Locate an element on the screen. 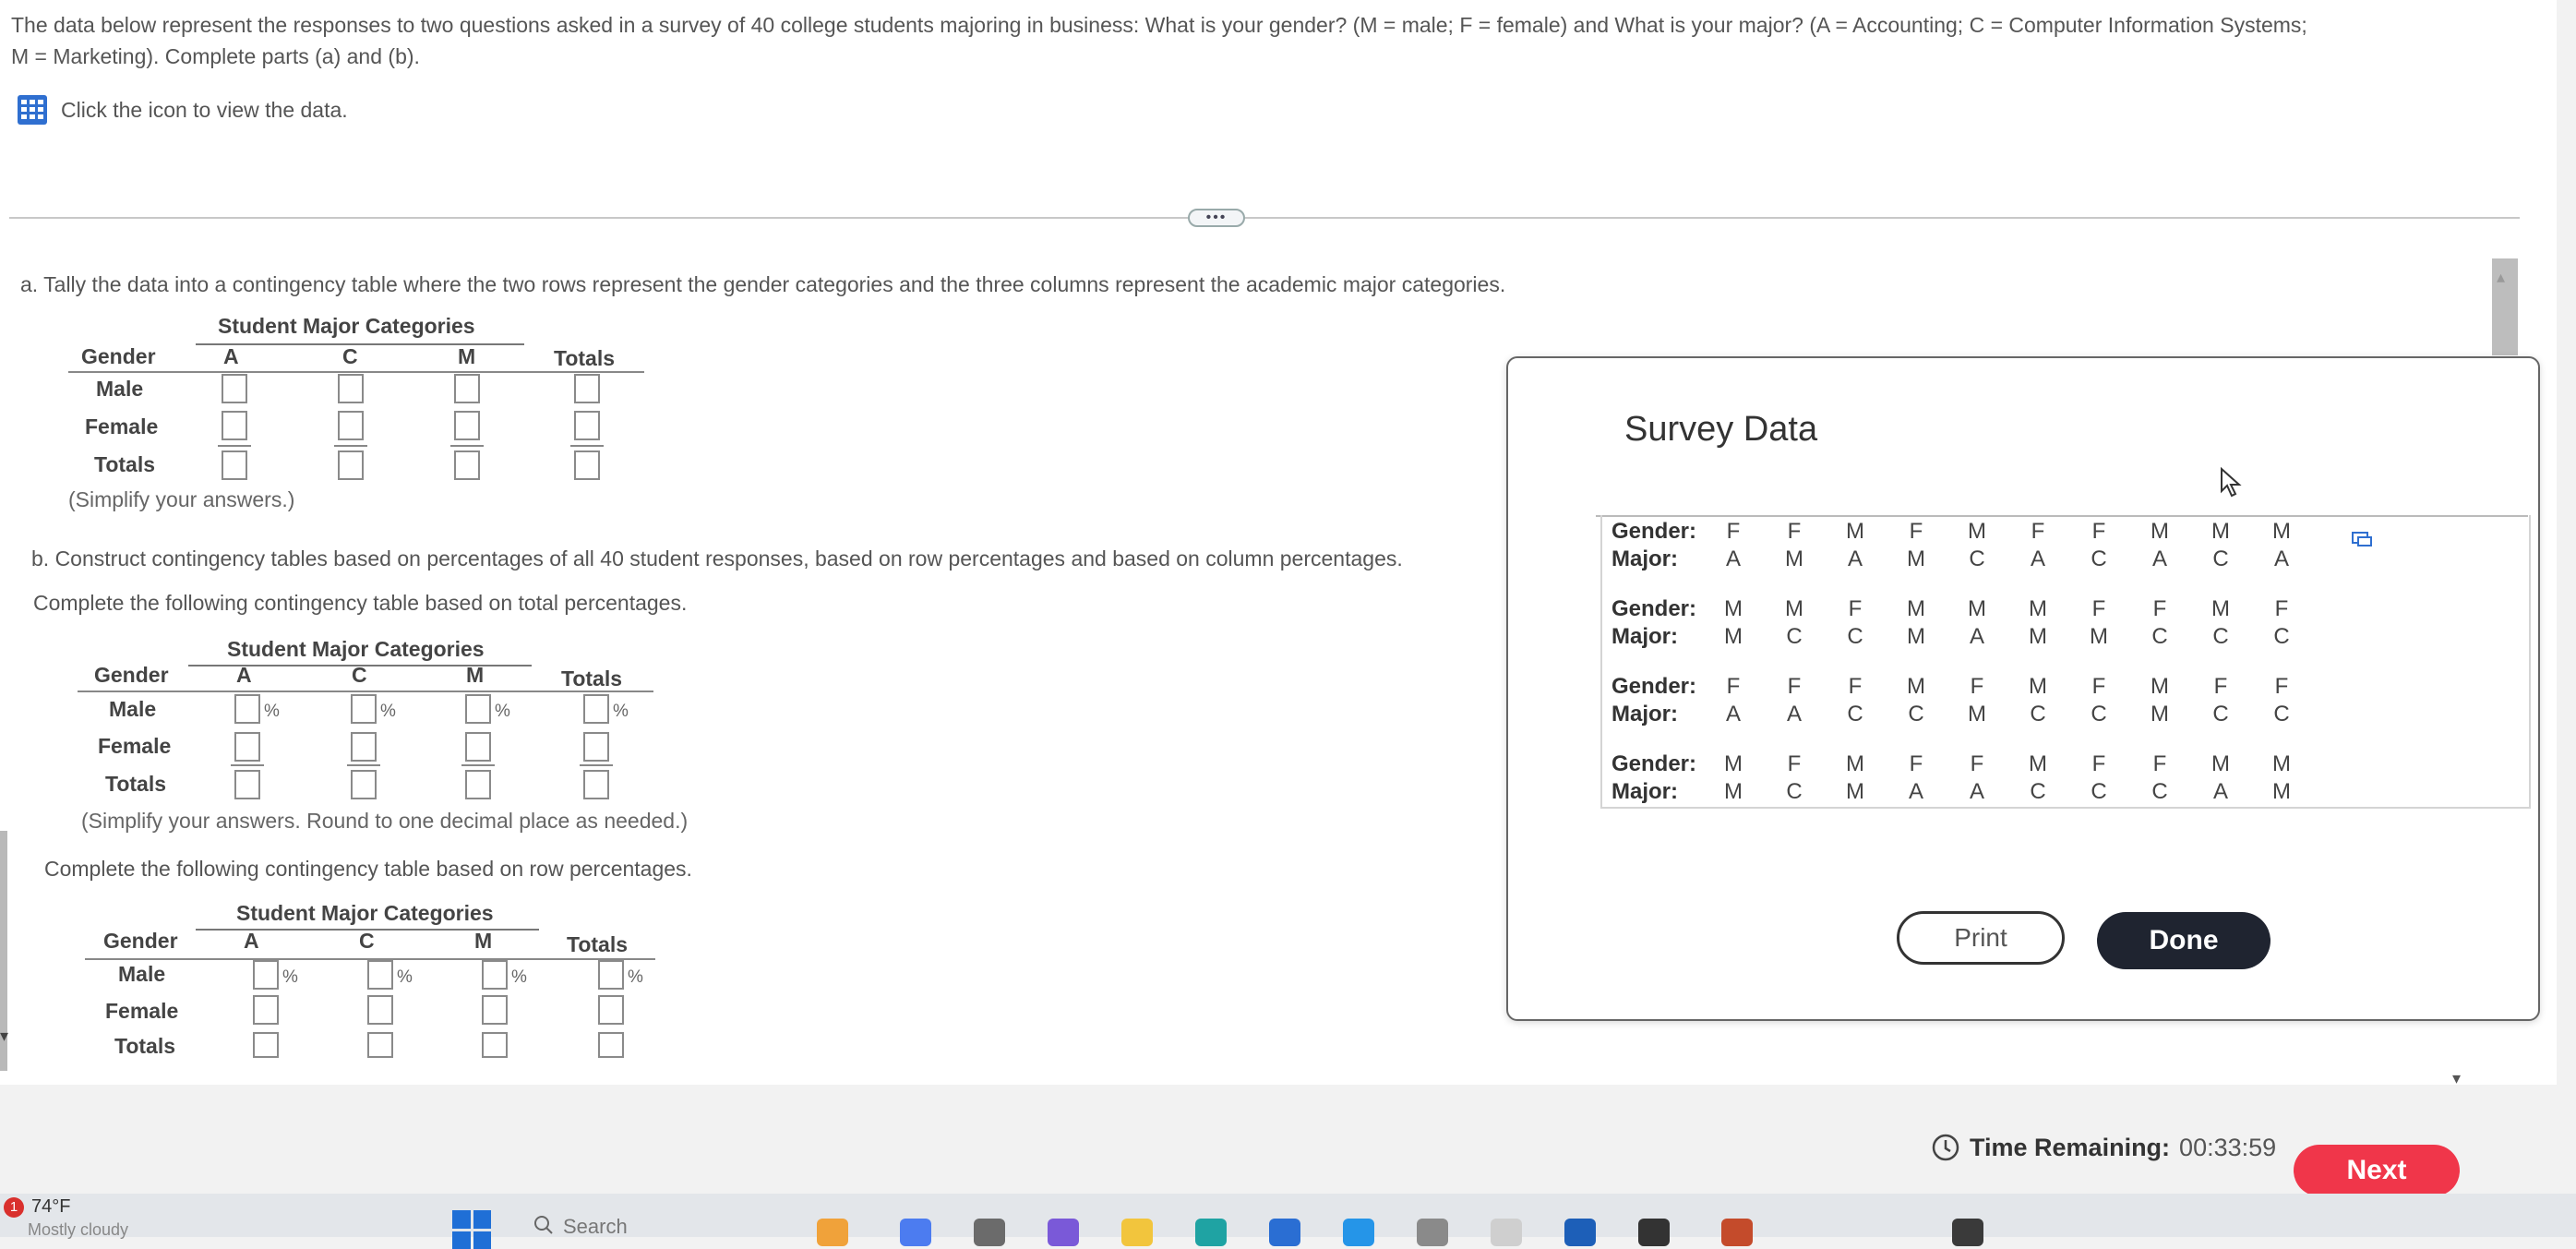 The width and height of the screenshot is (2576, 1249). gender-label: Gender: is located at coordinates (1654, 531).